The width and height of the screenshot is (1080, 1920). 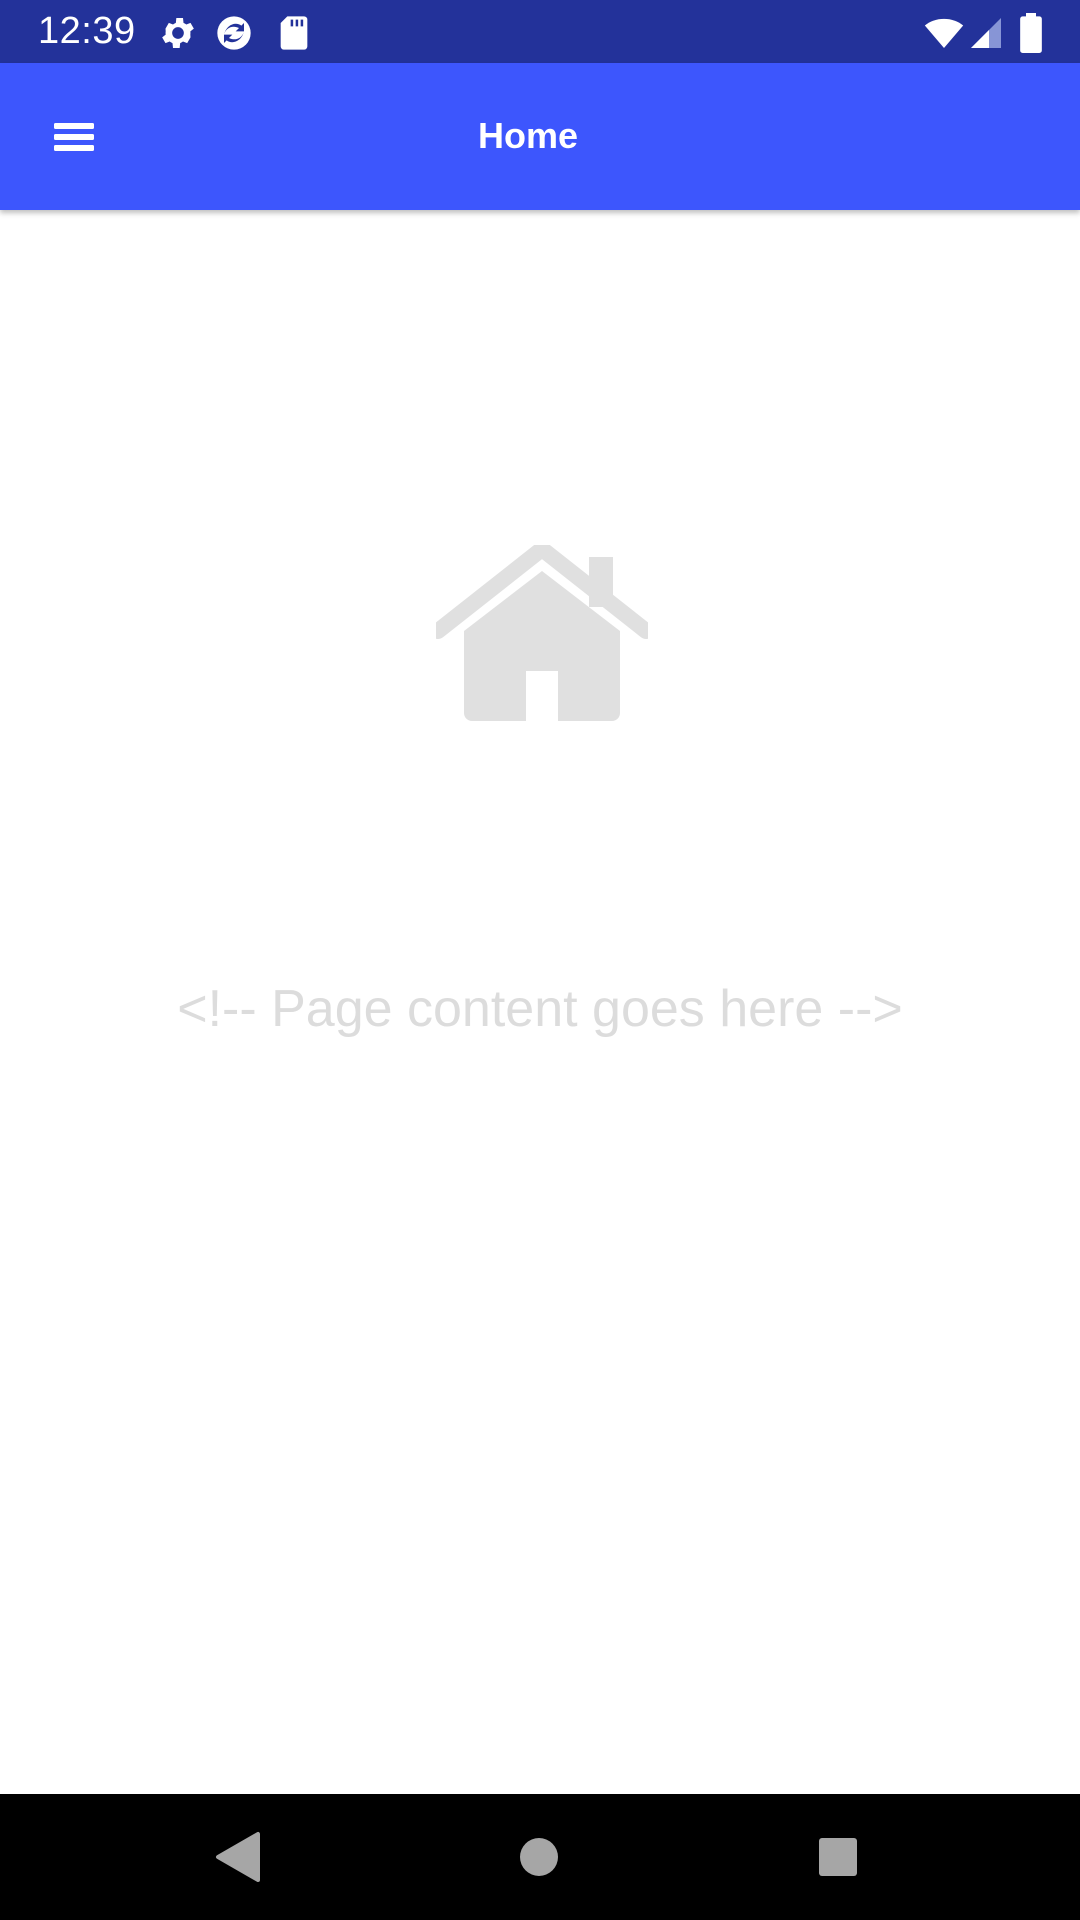 I want to click on recents-button, so click(x=838, y=1857).